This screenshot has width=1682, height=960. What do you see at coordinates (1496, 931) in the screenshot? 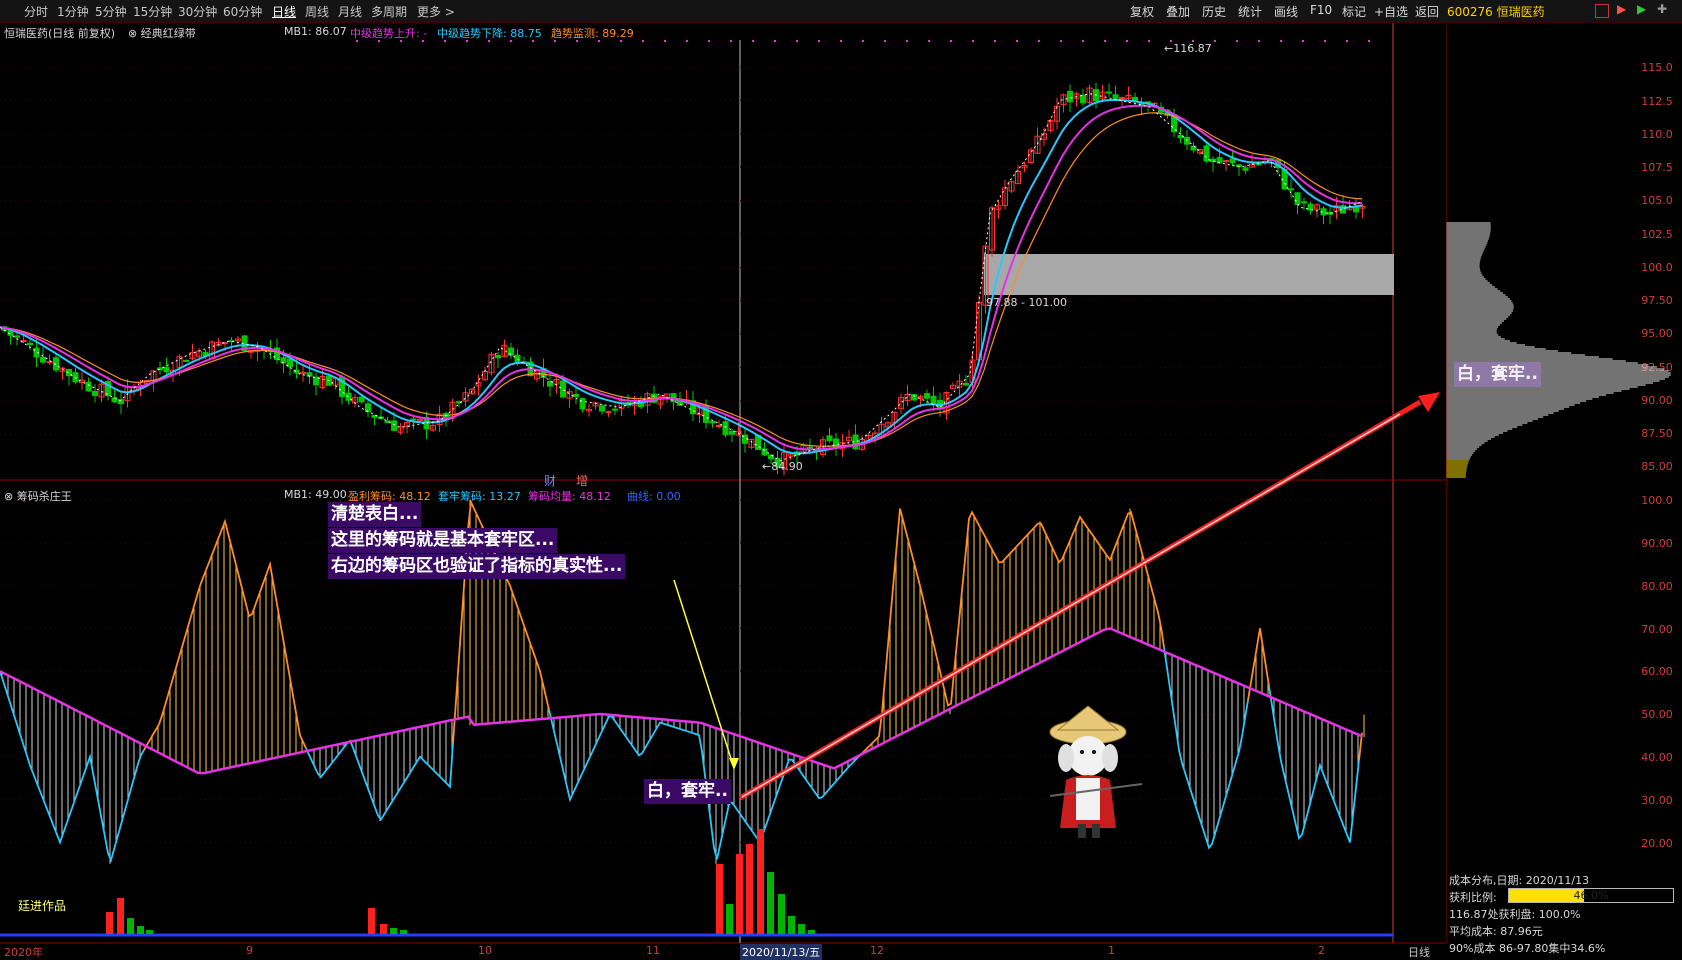
I see `avg-cost-line: 平均成本: 87.96元` at bounding box center [1496, 931].